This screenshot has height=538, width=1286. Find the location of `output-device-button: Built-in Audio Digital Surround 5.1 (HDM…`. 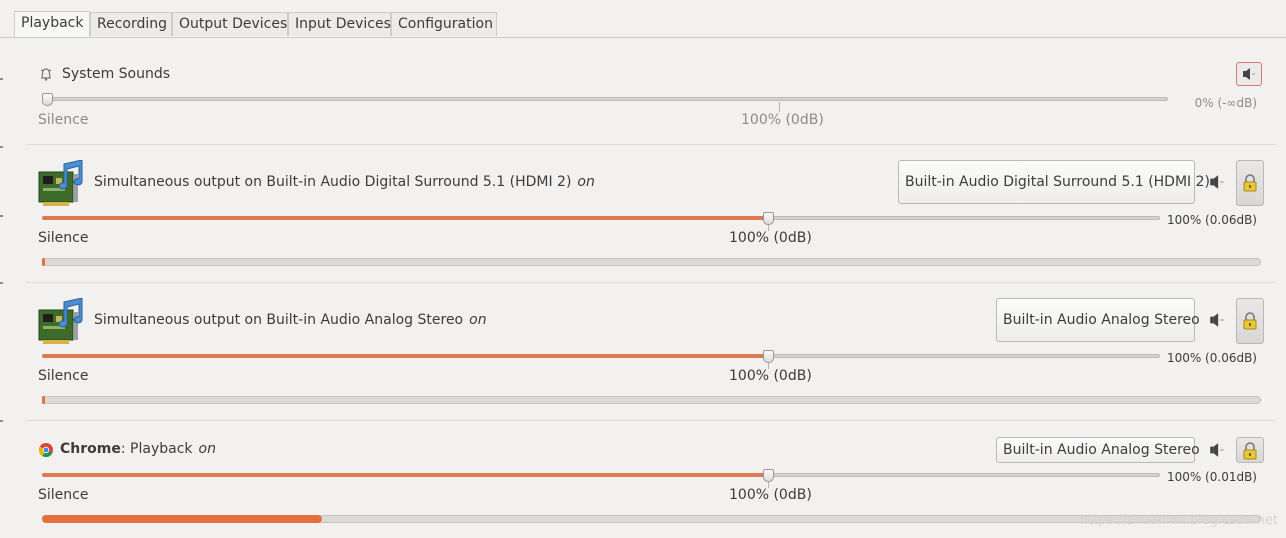

output-device-button: Built-in Audio Digital Surround 5.1 (HDM… is located at coordinates (1054, 182).